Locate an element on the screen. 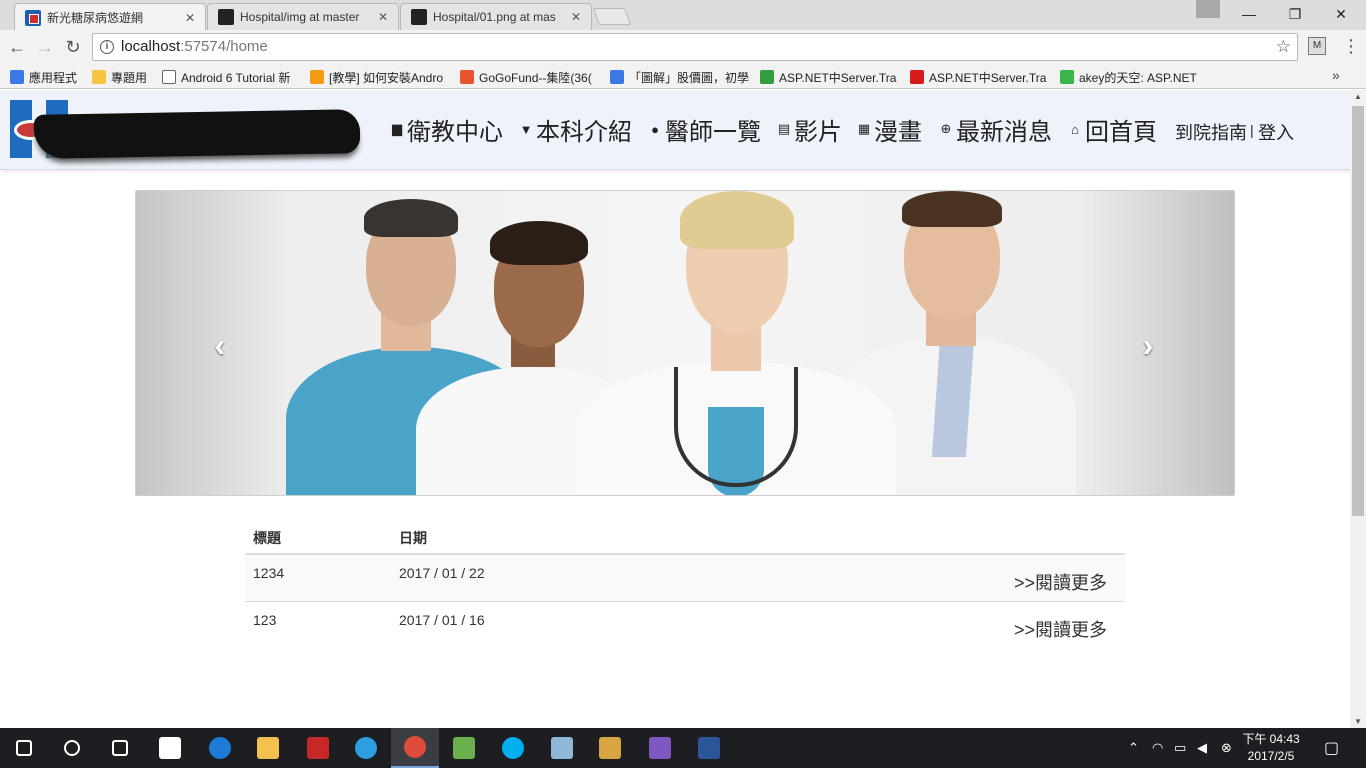 This screenshot has width=1366, height=768. address-host: localhost is located at coordinates (151, 46).